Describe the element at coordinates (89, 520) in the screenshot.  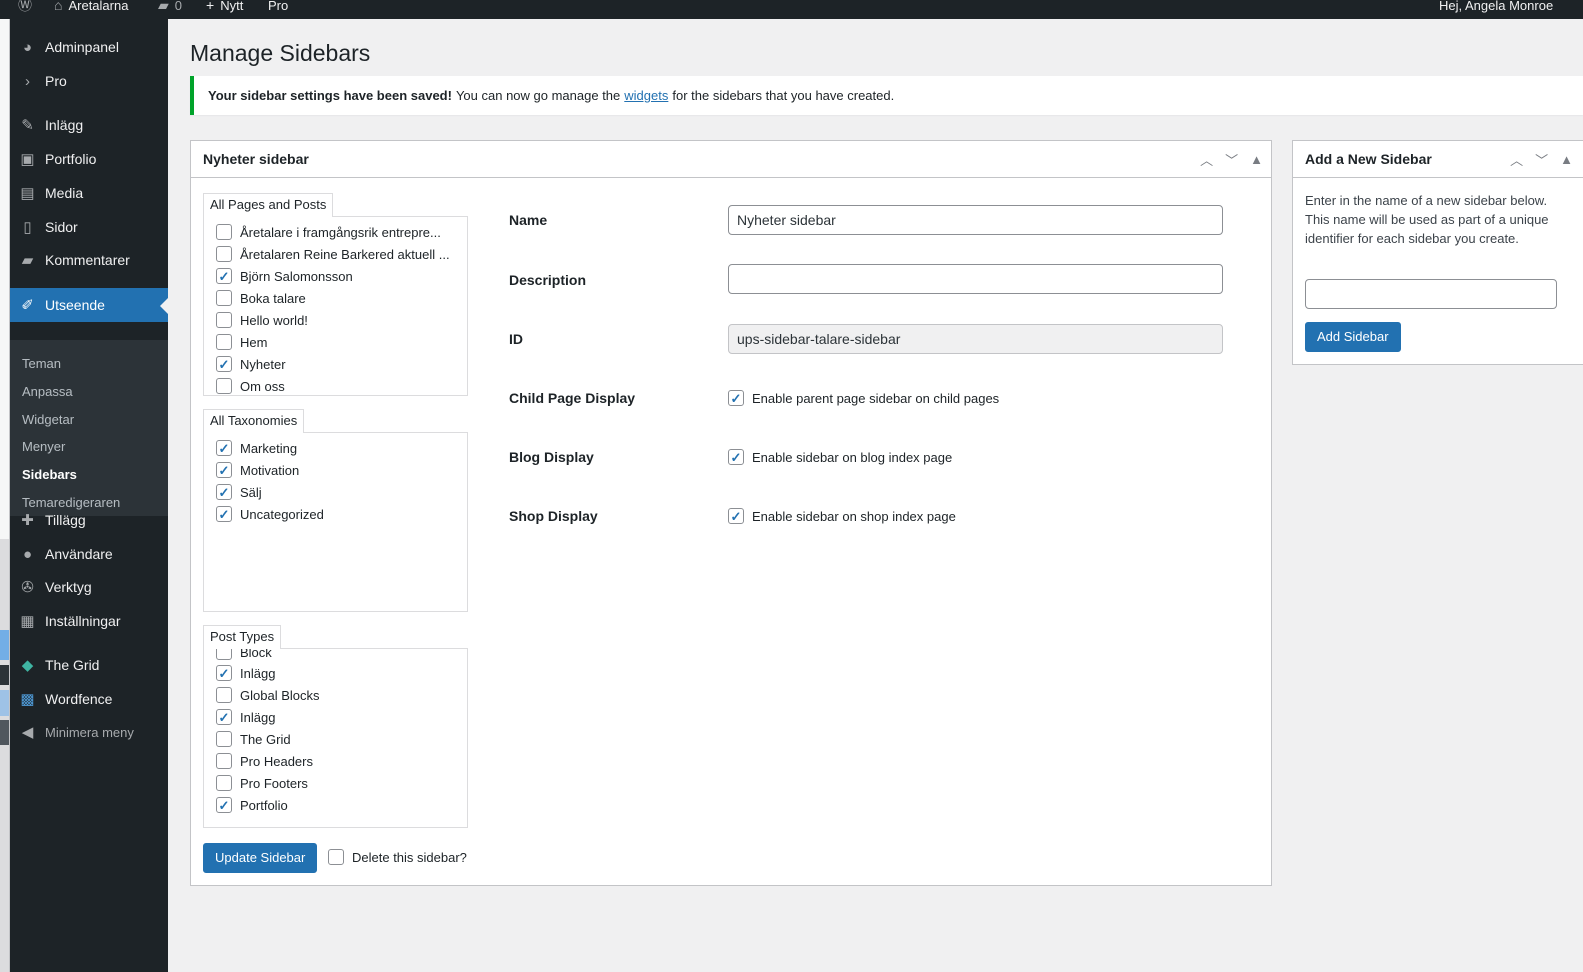
I see `menu-item-tillagg: ✚ Tillägg` at that location.